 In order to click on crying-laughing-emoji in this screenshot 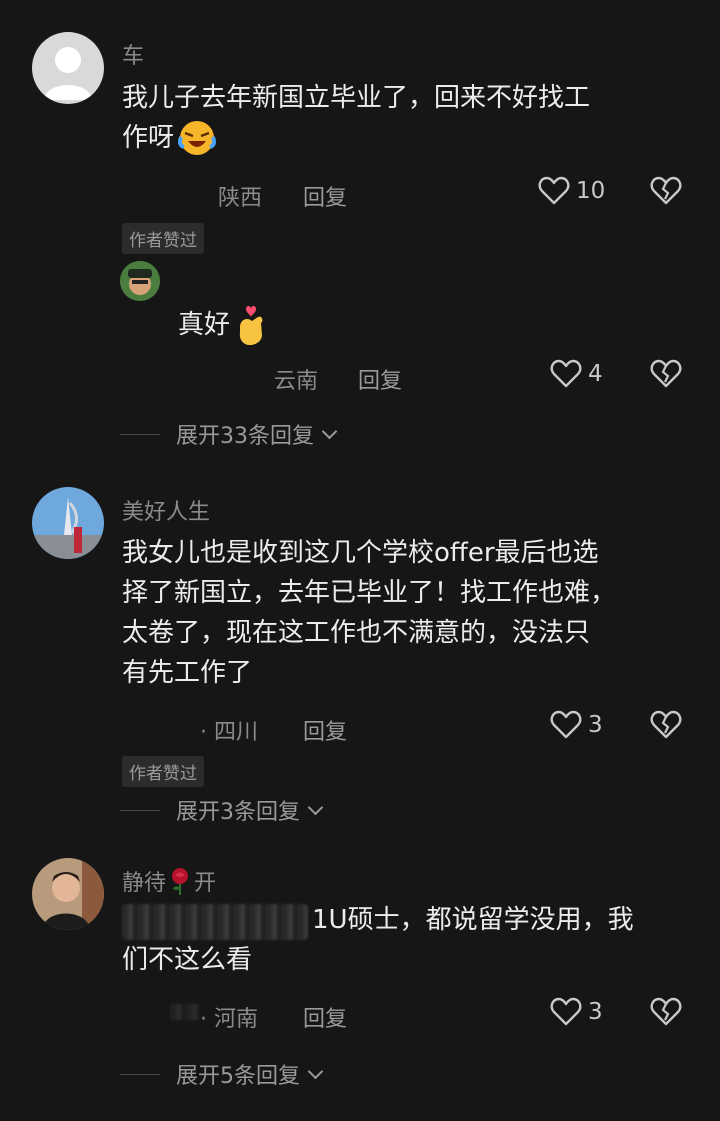, I will do `click(197, 138)`.